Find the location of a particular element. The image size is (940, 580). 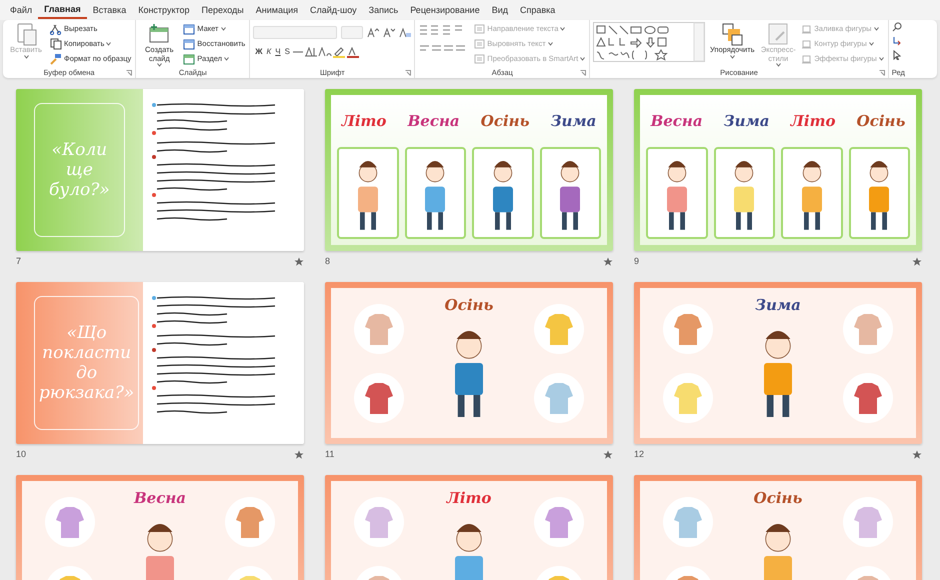

slide-thumbnail: Весна Зима Літо Осінь is located at coordinates (778, 170).